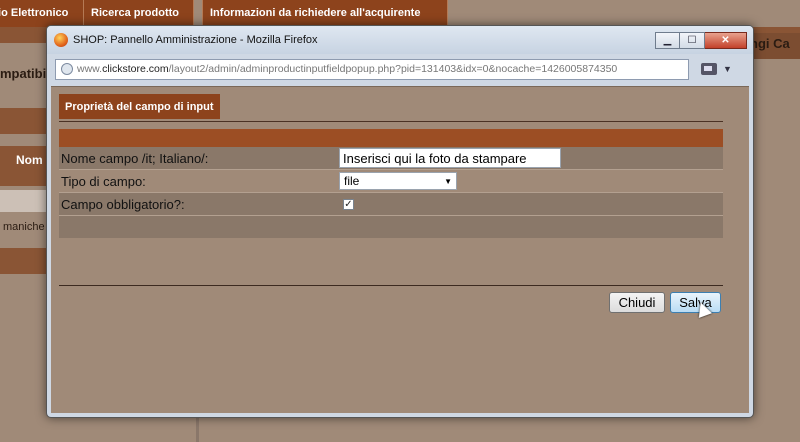 This screenshot has width=800, height=442. I want to click on maximize-icon: ☐, so click(692, 40).